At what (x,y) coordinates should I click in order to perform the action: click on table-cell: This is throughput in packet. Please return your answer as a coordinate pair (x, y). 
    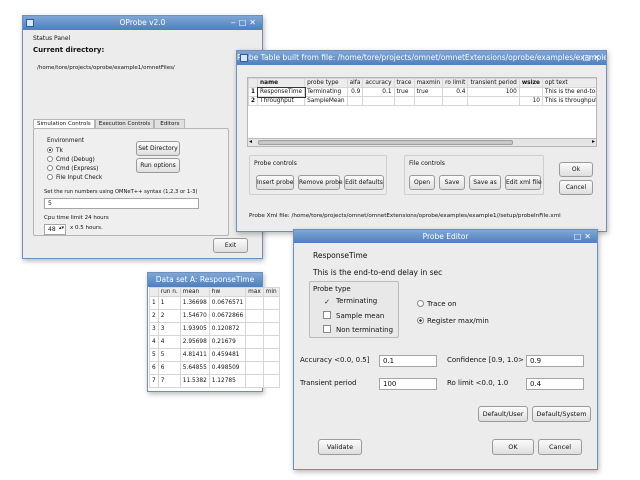
    Looking at the image, I should click on (568, 101).